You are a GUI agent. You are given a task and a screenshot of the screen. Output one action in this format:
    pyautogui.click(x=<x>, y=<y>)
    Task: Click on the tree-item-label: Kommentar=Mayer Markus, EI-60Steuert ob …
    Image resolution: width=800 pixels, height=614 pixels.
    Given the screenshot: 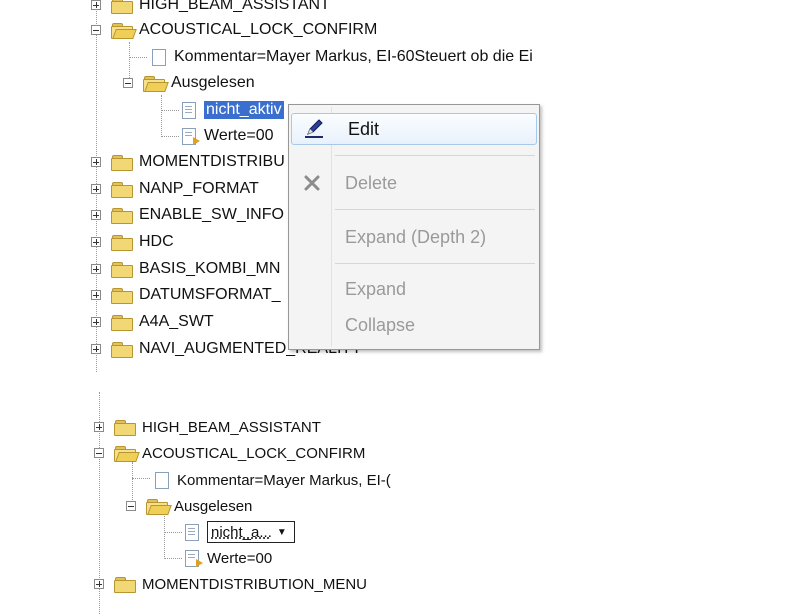 What is the action you would take?
    pyautogui.click(x=353, y=56)
    